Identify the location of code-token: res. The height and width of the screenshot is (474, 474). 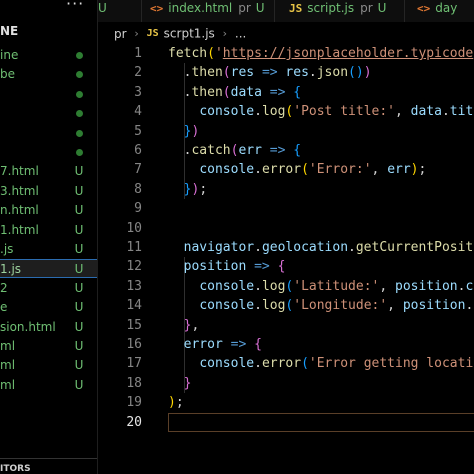
(297, 73).